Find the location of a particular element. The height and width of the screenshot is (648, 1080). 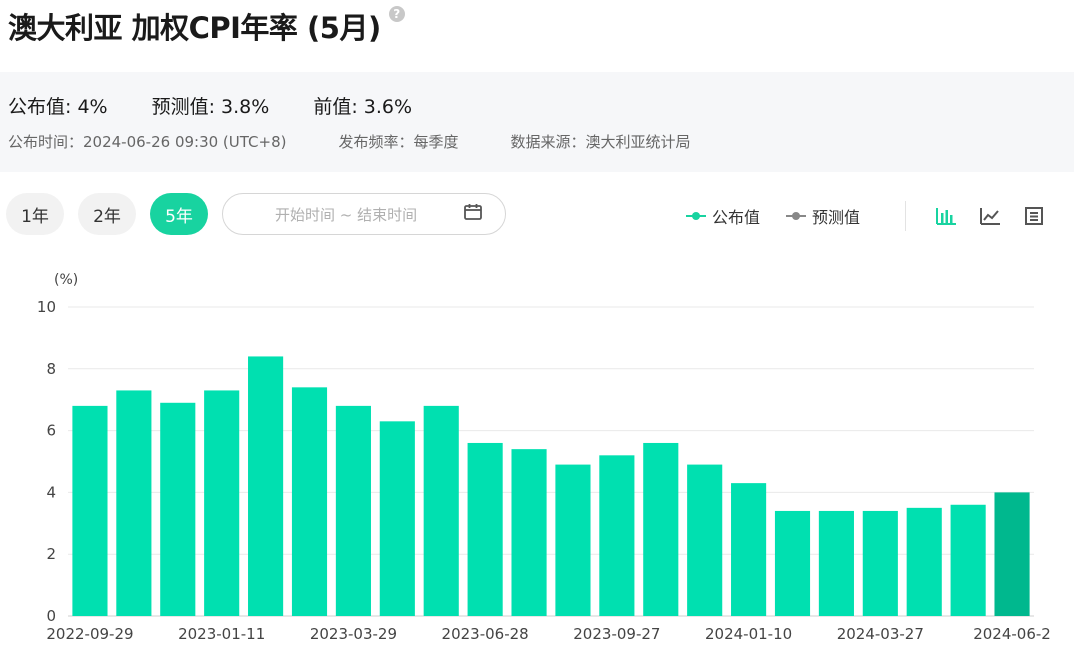

release-values: 公布值: 4% 预测值: 3.8% 前值: 3.6% is located at coordinates (232, 105).